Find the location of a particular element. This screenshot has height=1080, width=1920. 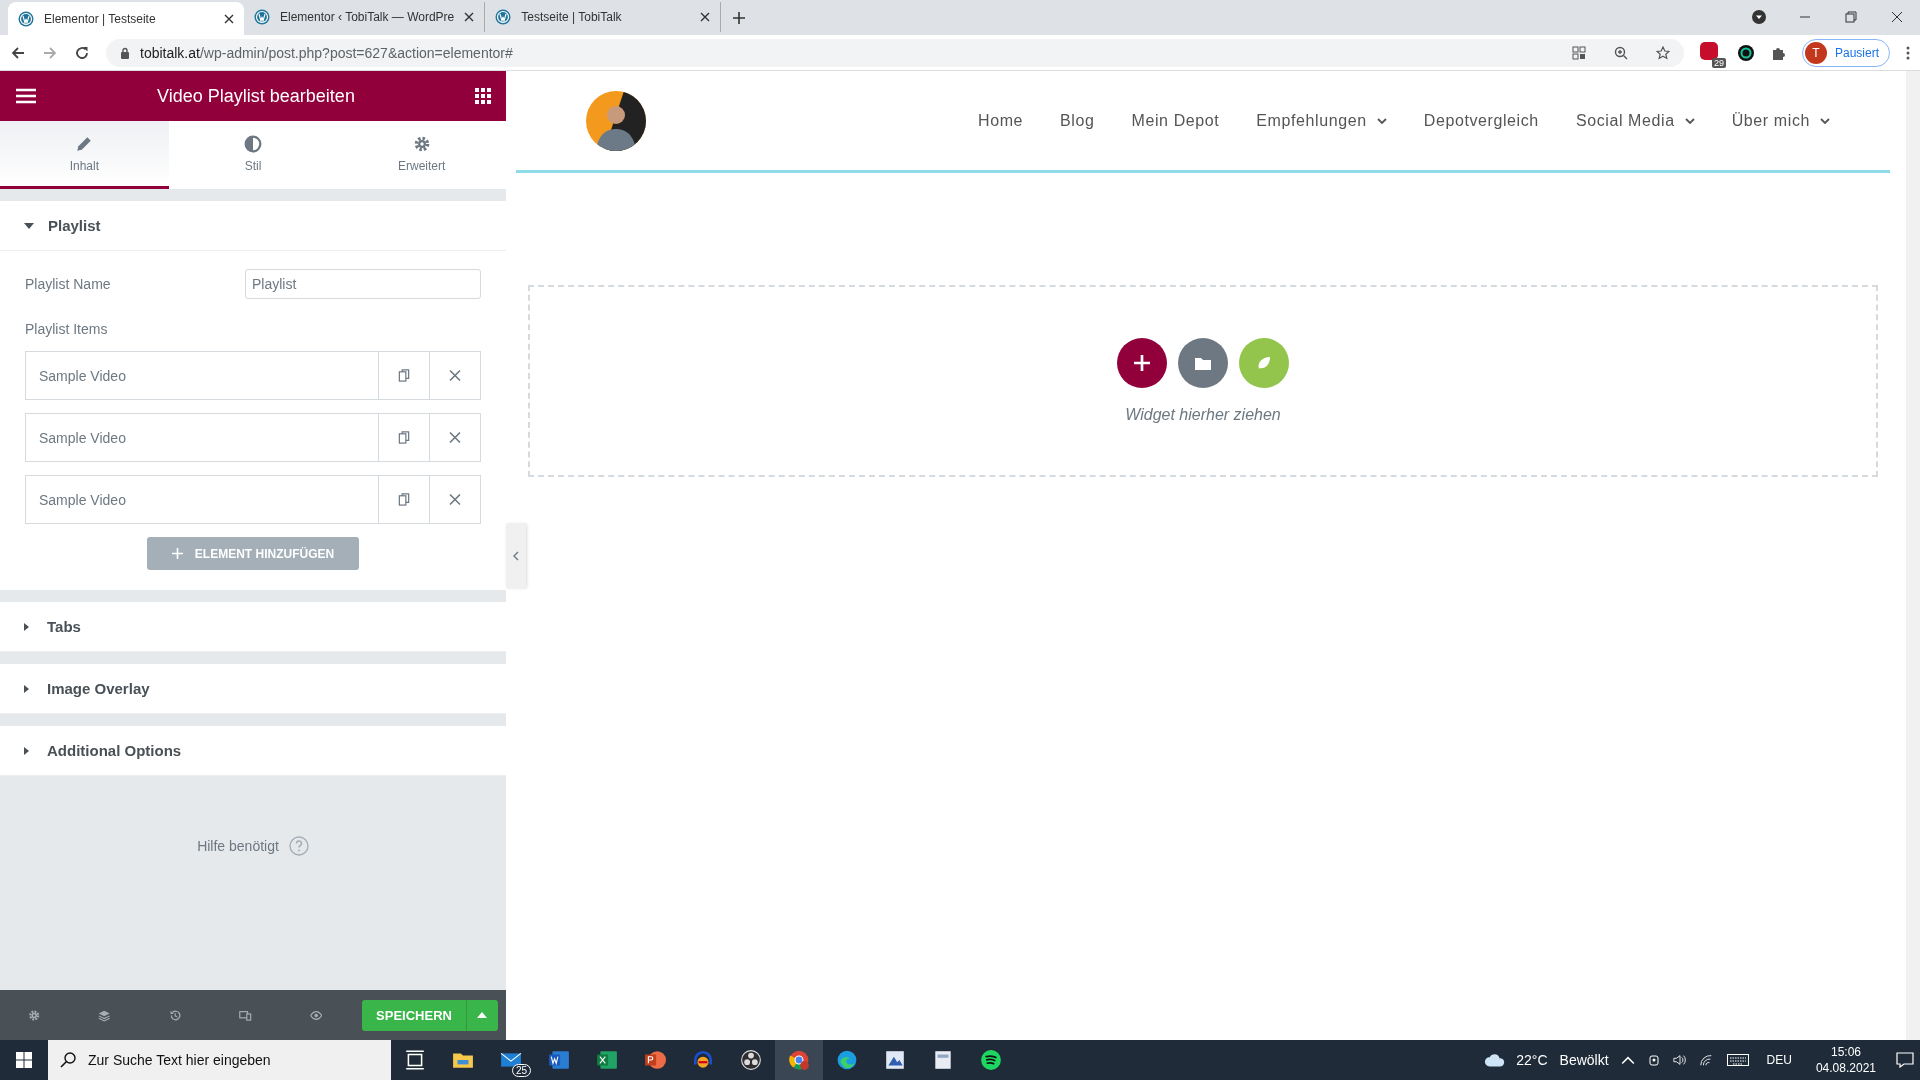

edge-icon is located at coordinates (847, 1060).